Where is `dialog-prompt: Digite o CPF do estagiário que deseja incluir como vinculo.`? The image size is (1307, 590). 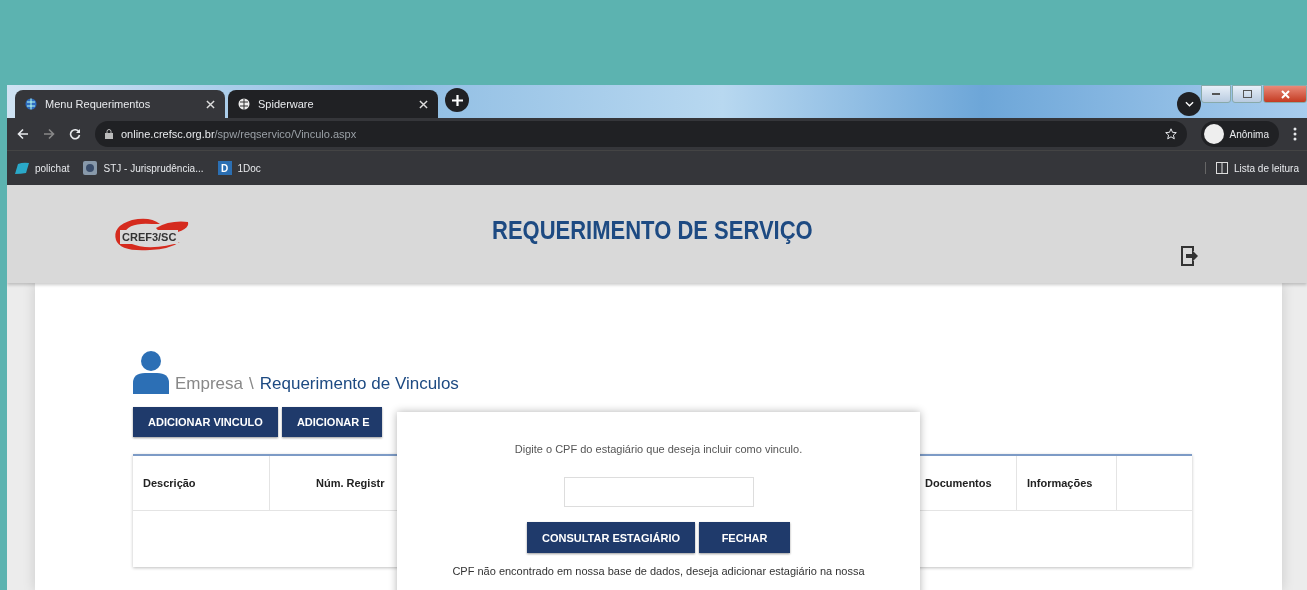
dialog-prompt: Digite o CPF do estagiário que deseja incluir como vinculo. is located at coordinates (658, 449).